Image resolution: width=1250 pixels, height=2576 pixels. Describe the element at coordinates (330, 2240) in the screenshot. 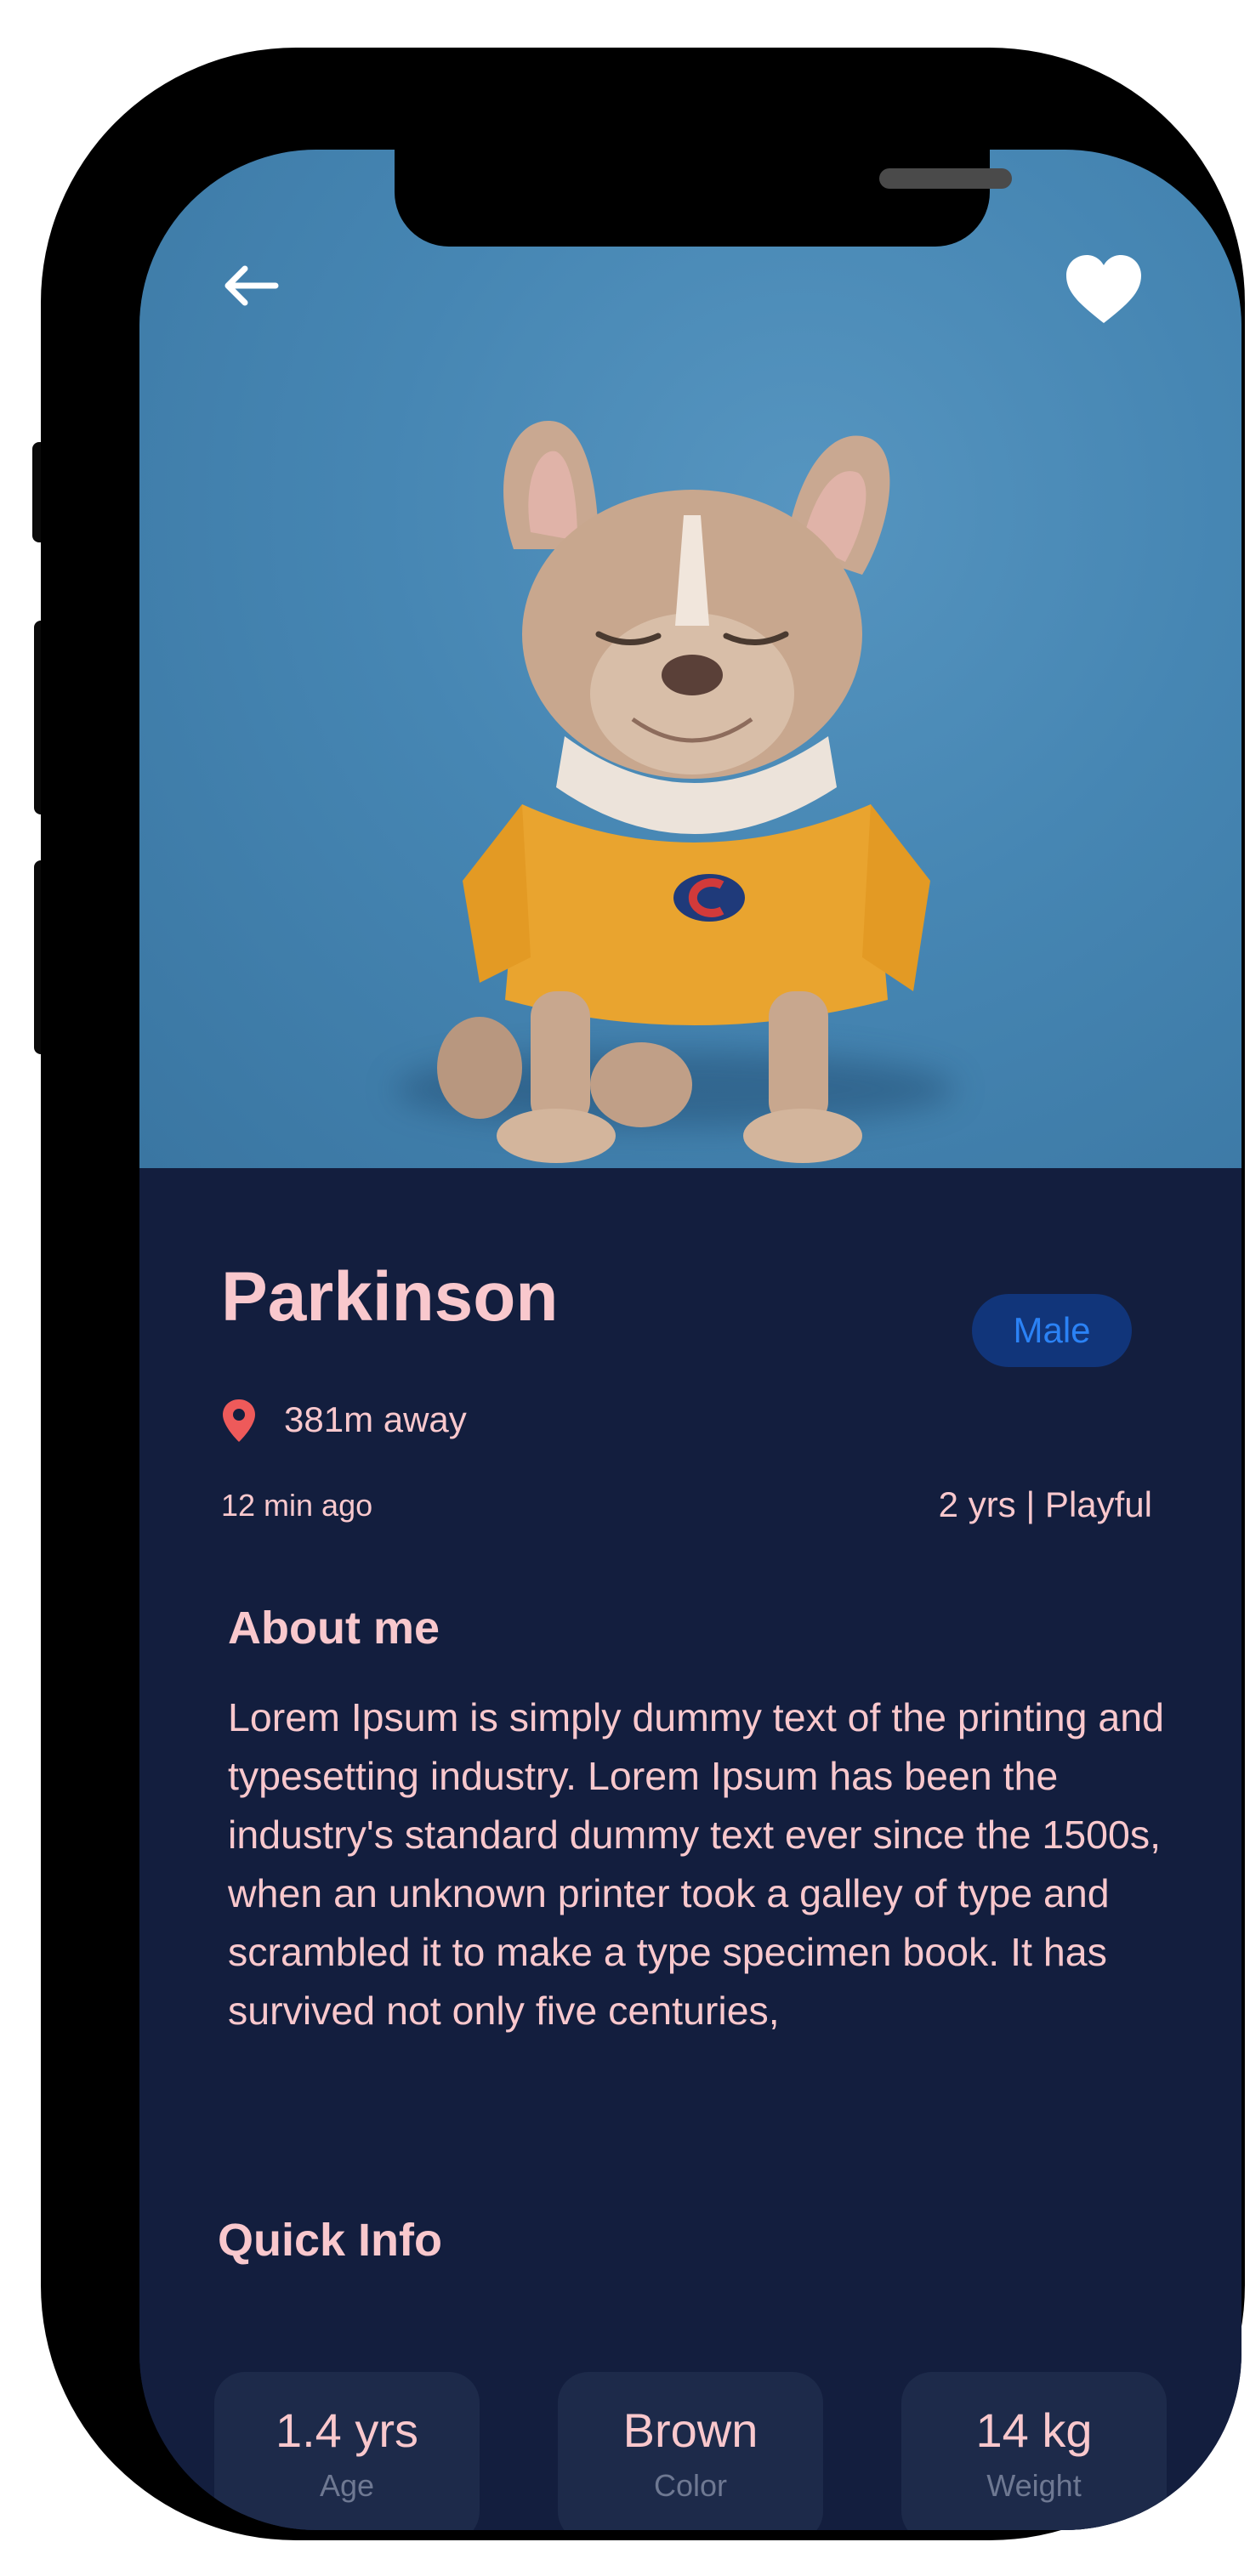

I see `quick-info-heading: Quick Info` at that location.